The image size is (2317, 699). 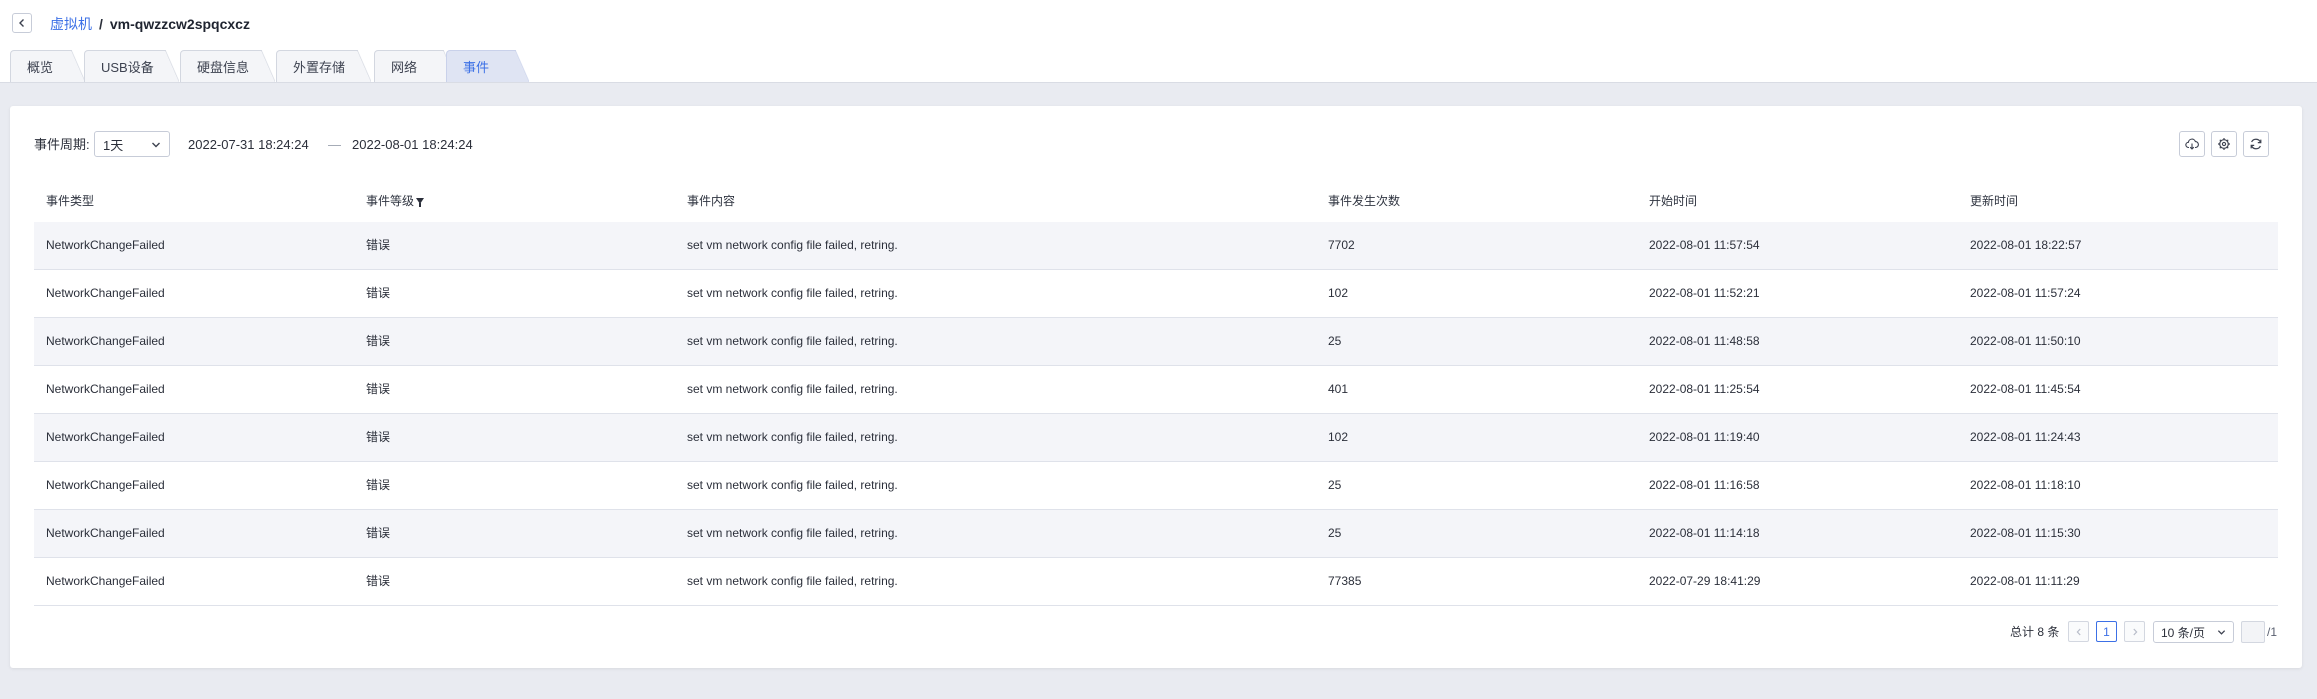 I want to click on cell-update-time: 2022-08-01 11:15:30, so click(x=2025, y=533).